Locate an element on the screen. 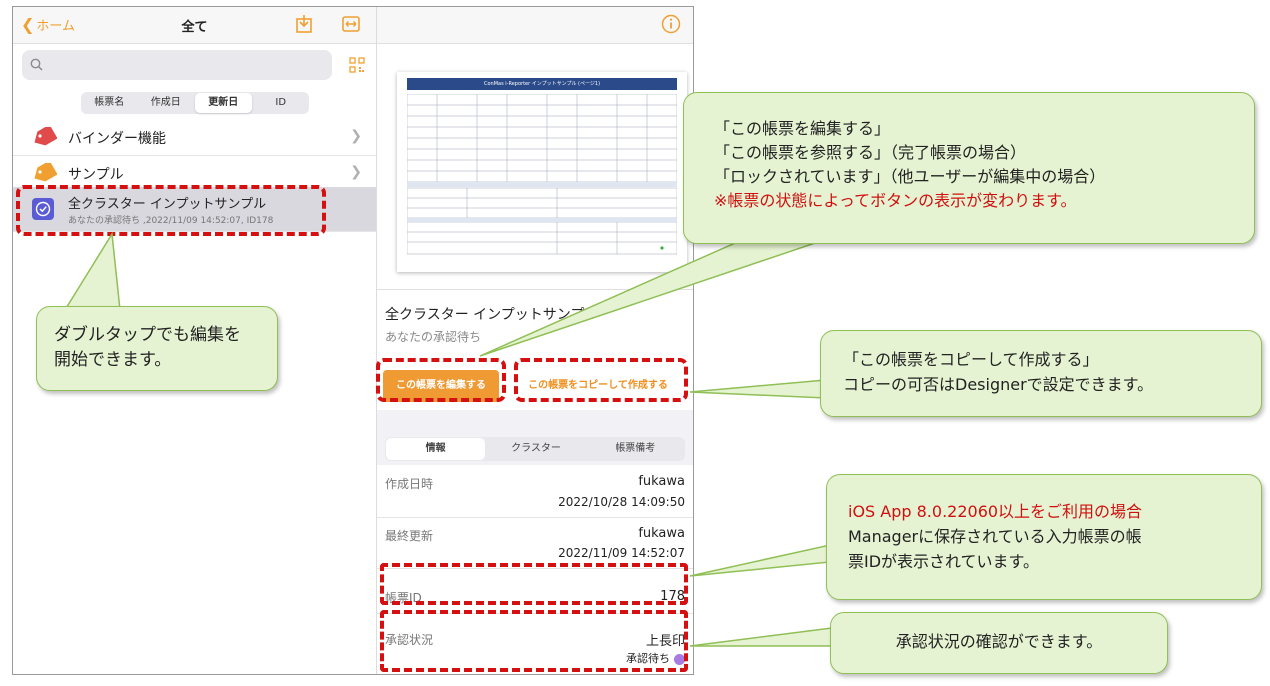 This screenshot has height=686, width=1270. callout-buttons-line1: 「この帳票を編集する」 is located at coordinates (802, 128).